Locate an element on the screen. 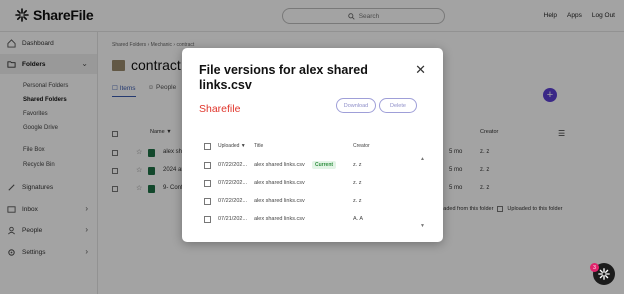  select-all-checkbox is located at coordinates (207, 146).